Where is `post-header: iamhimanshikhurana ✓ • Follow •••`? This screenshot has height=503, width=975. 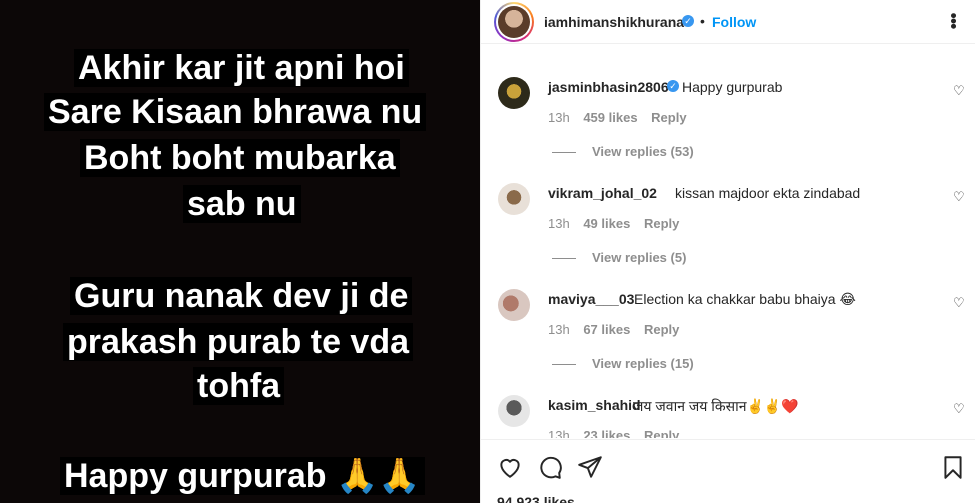 post-header: iamhimanshikhurana ✓ • Follow ••• is located at coordinates (728, 22).